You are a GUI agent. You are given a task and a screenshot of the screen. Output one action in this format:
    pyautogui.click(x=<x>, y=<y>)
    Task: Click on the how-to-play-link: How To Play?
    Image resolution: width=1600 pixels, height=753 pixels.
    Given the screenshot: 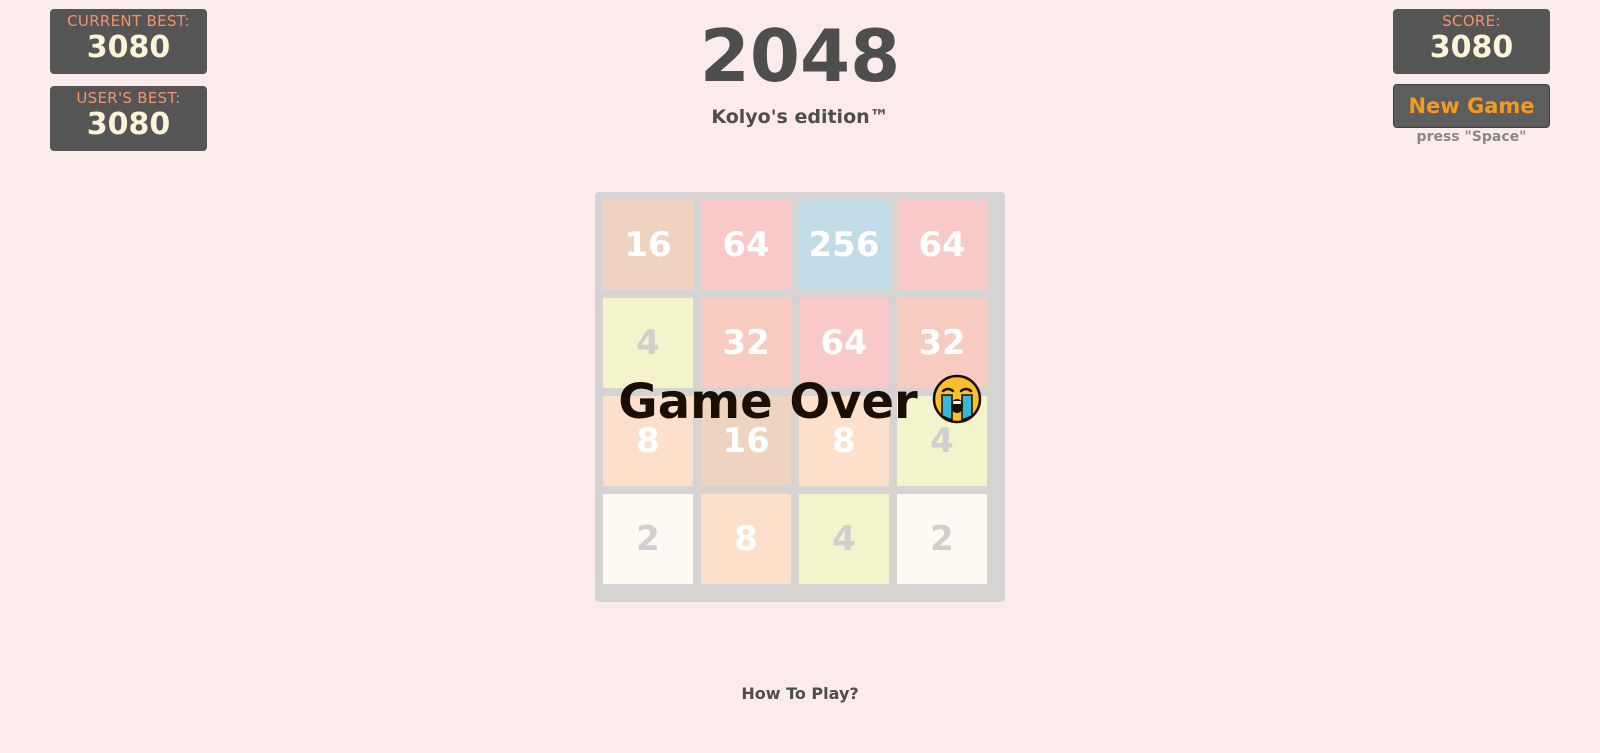 What is the action you would take?
    pyautogui.click(x=800, y=693)
    